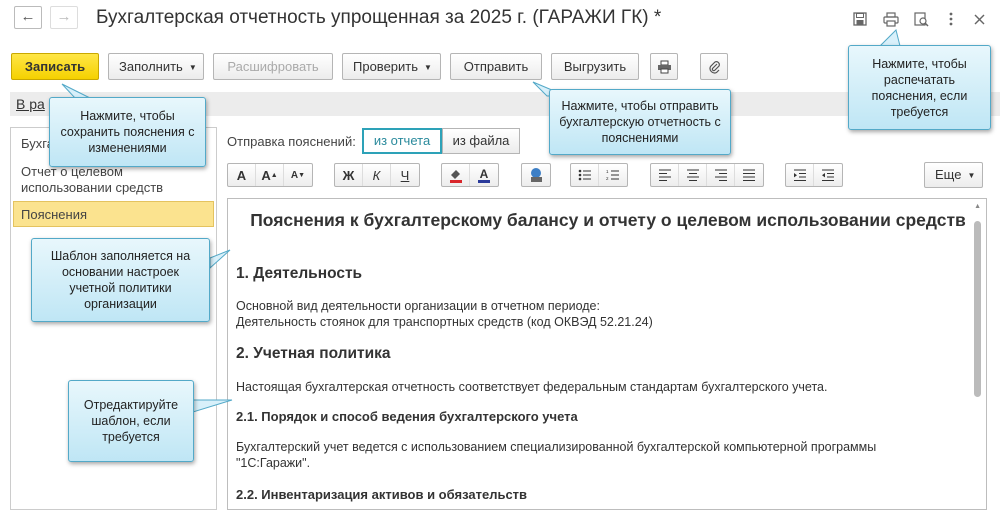  I want to click on align-center-icon, so click(693, 175).